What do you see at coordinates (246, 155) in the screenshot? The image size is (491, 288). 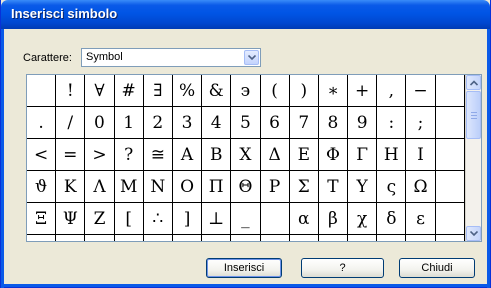 I see `symbol-cell: Χ` at bounding box center [246, 155].